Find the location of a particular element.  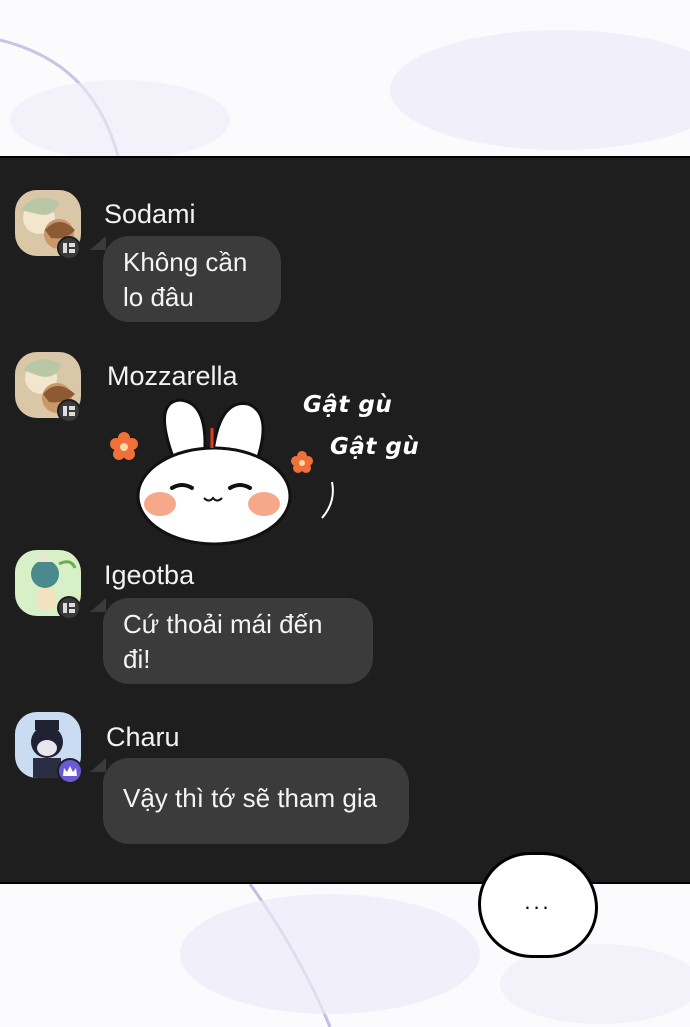

message-bubble: Cứ thoải mái đến đi! is located at coordinates (238, 641).